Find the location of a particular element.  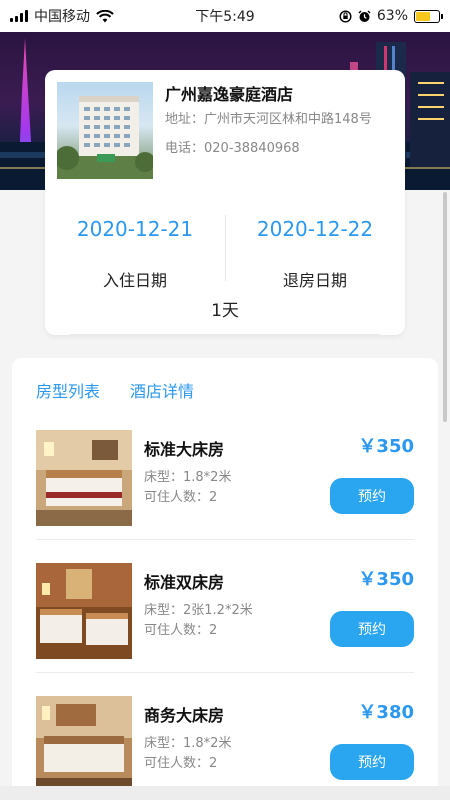

scrollbar is located at coordinates (445, 307).